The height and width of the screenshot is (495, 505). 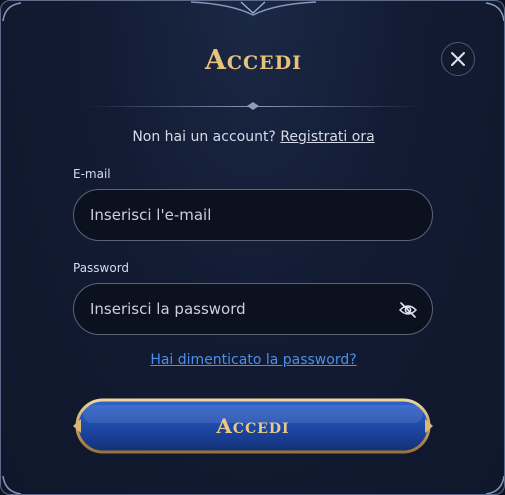 I want to click on login-button-label: Accedi, so click(x=253, y=426).